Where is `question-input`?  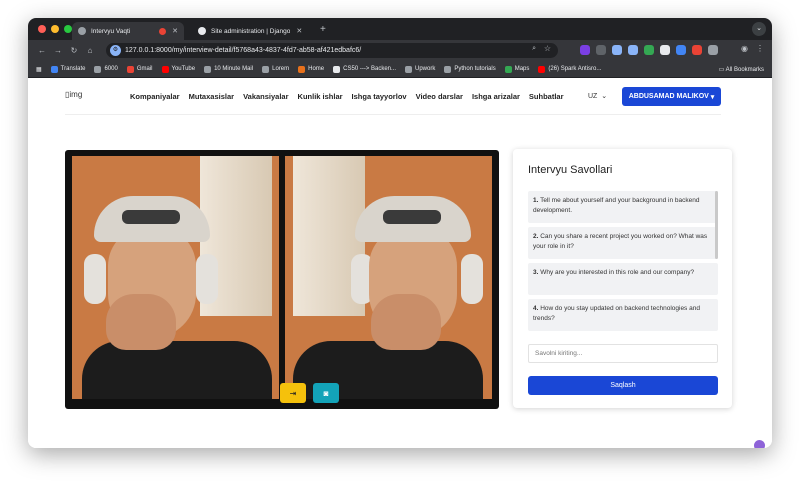
question-input is located at coordinates (623, 353).